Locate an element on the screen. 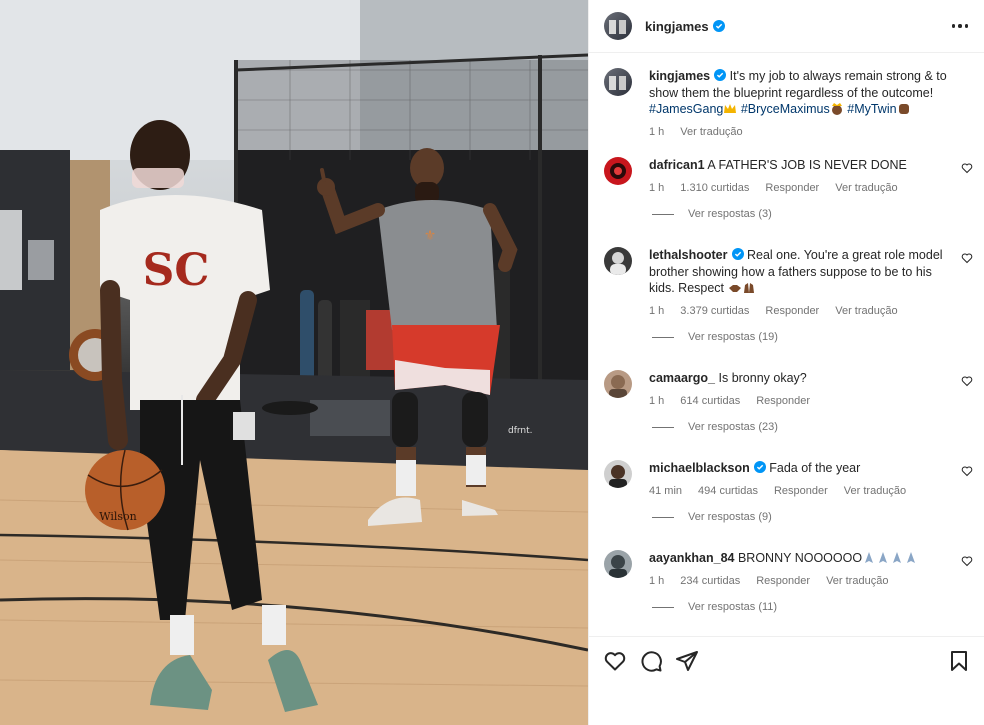  hashtag-link: #JamesGang is located at coordinates (686, 109).